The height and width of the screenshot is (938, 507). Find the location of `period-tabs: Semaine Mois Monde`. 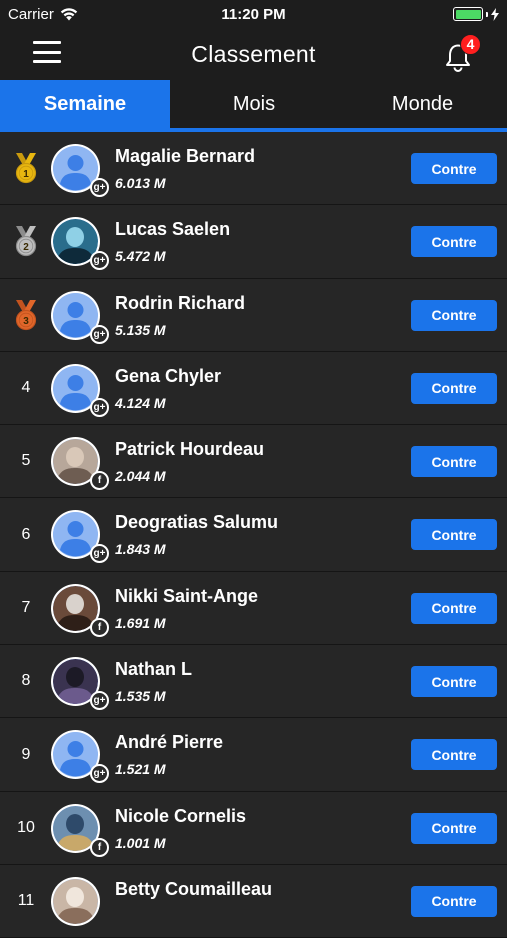

period-tabs: Semaine Mois Monde is located at coordinates (253, 104).